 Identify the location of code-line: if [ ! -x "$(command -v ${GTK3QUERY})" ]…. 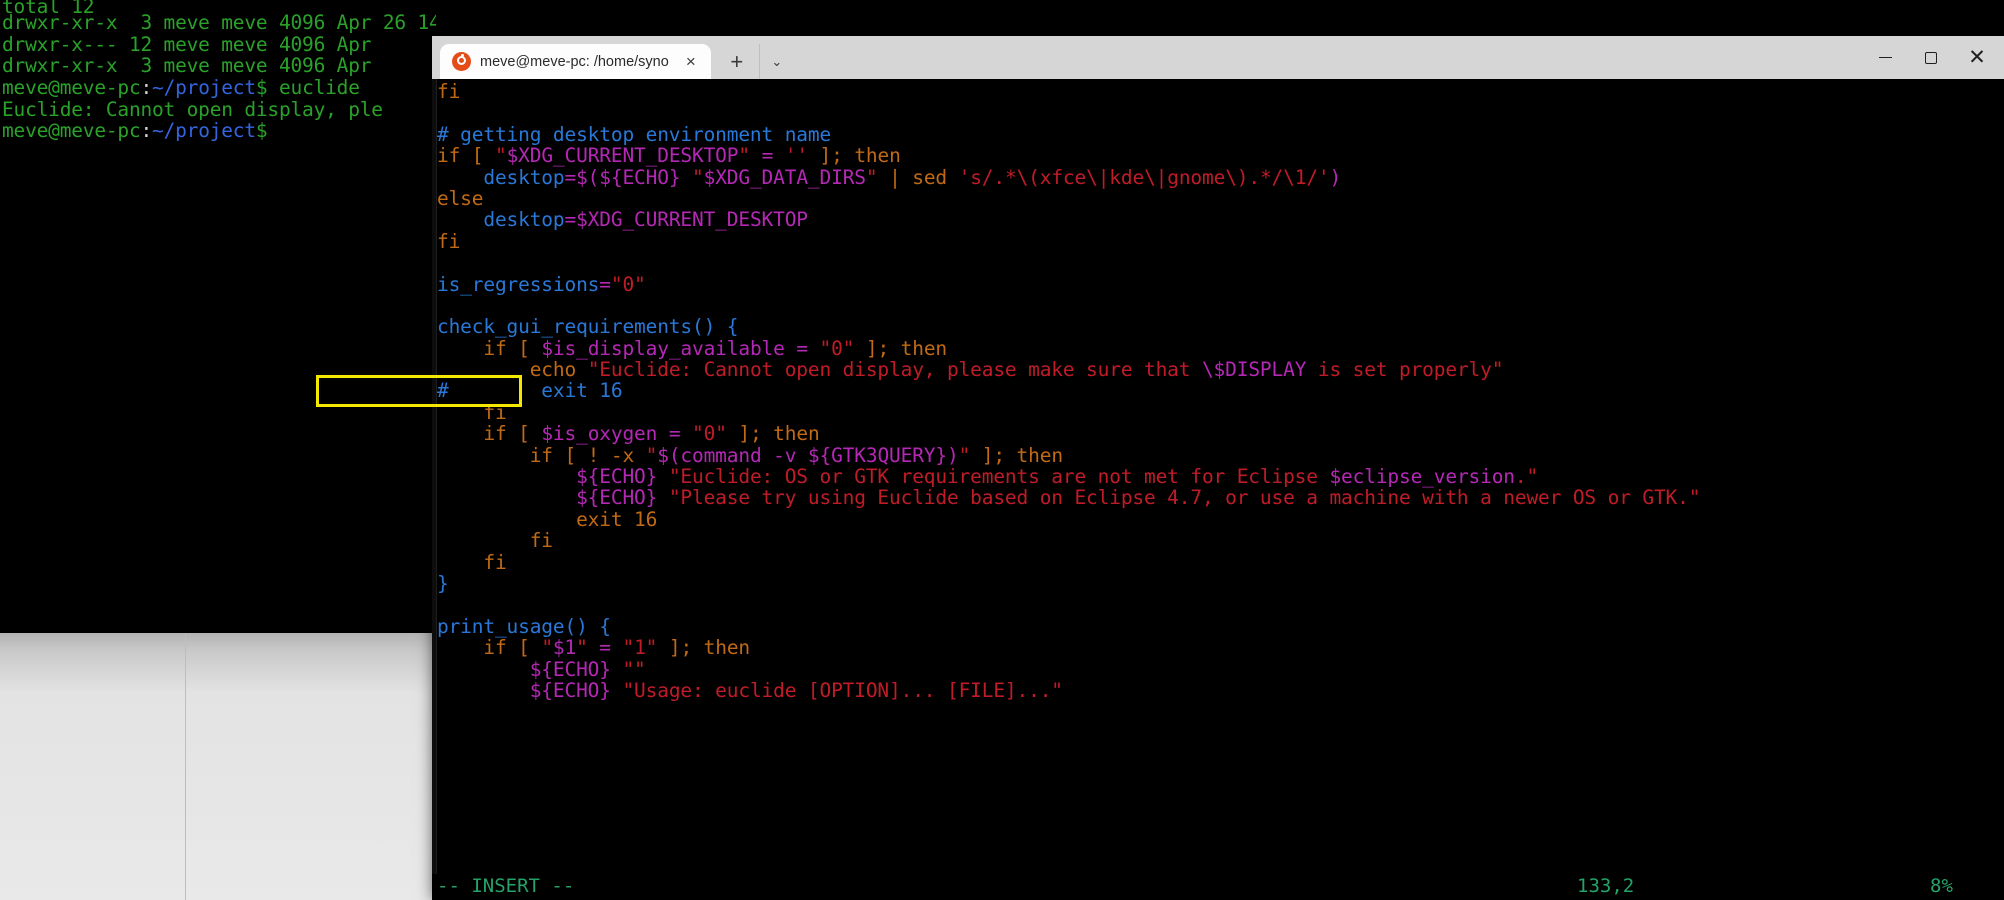
(750, 455).